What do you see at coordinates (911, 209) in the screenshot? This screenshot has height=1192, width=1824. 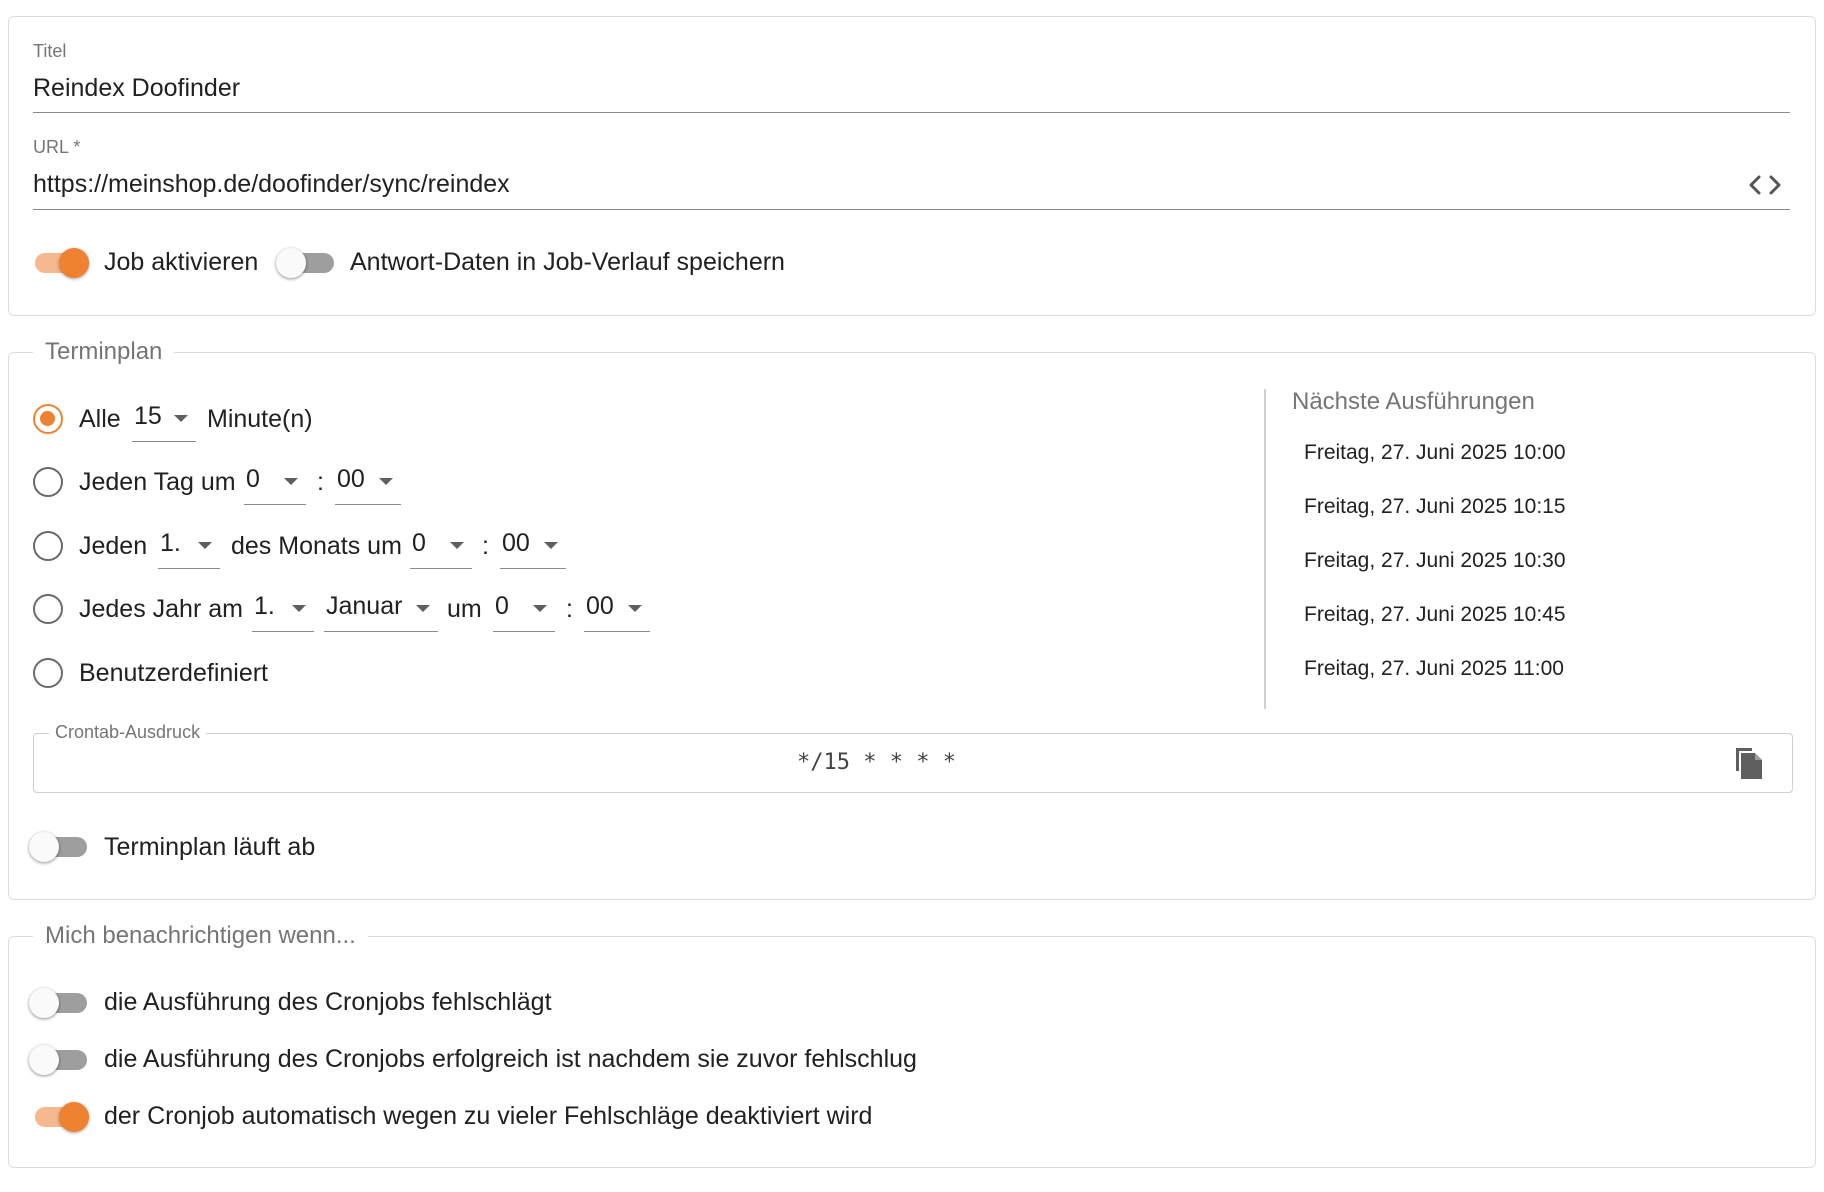 I see `url-field-underline` at bounding box center [911, 209].